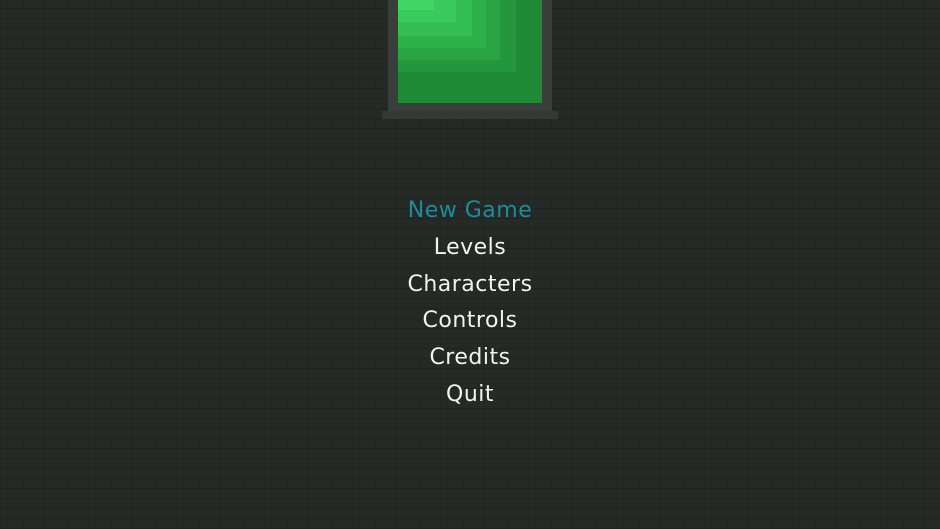 This screenshot has height=529, width=940. I want to click on emblem-step, so click(416, 5).